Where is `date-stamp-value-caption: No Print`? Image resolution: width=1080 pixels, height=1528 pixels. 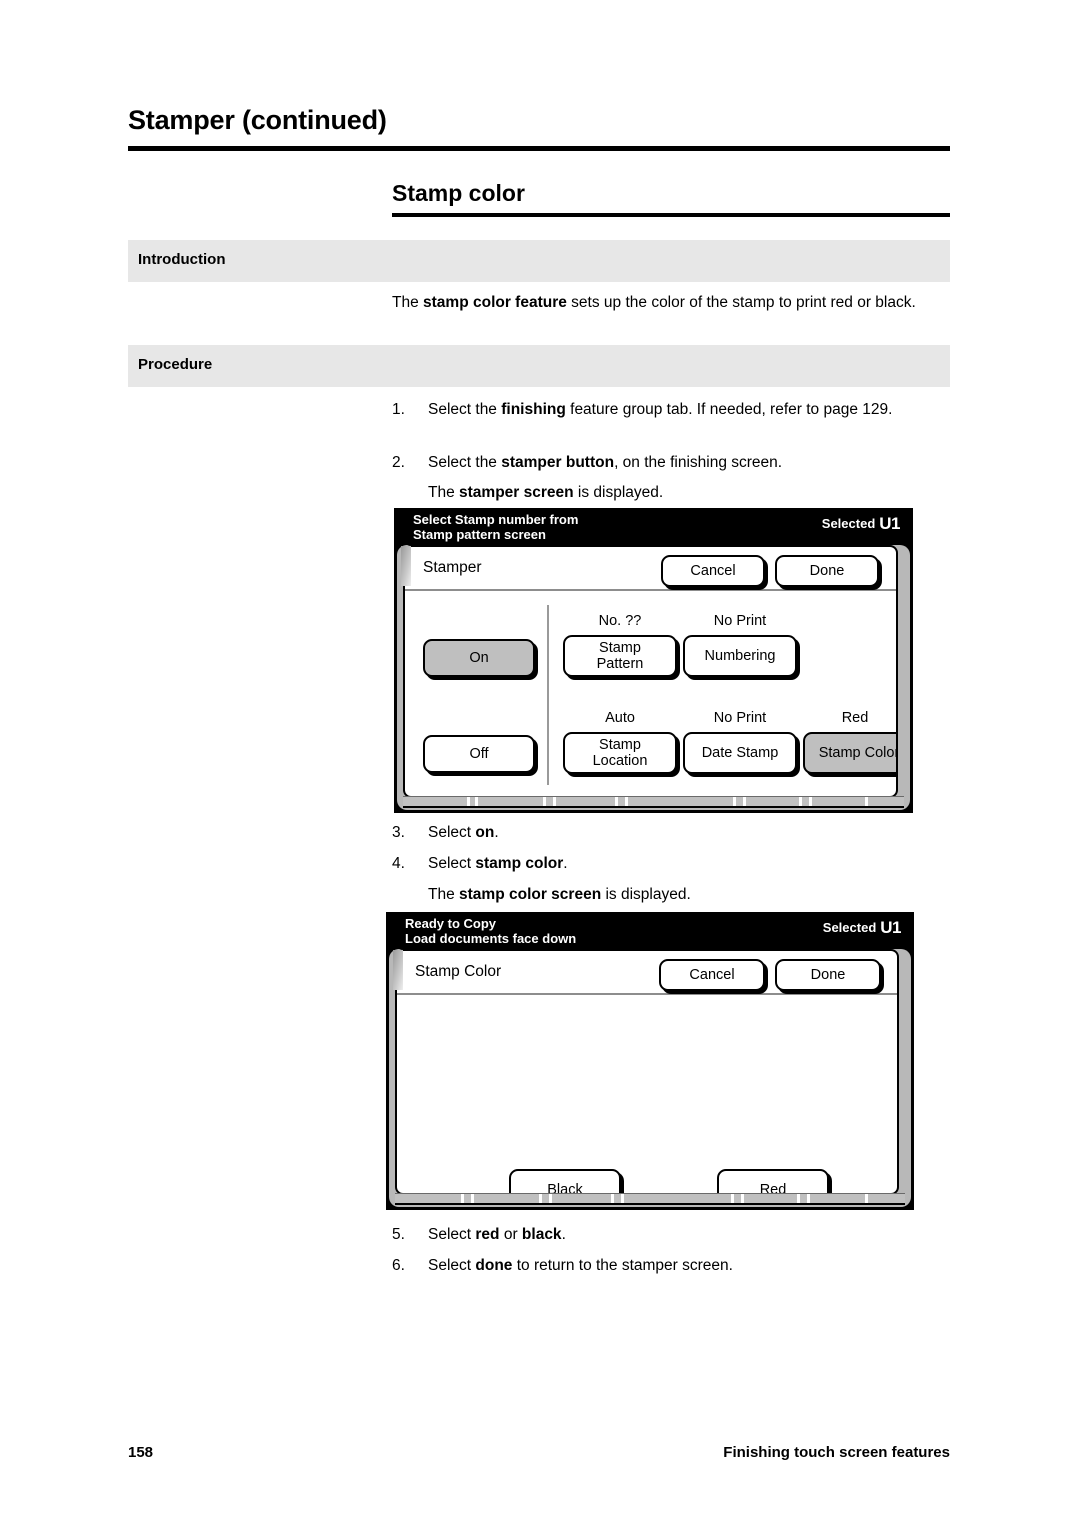 date-stamp-value-caption: No Print is located at coordinates (740, 718).